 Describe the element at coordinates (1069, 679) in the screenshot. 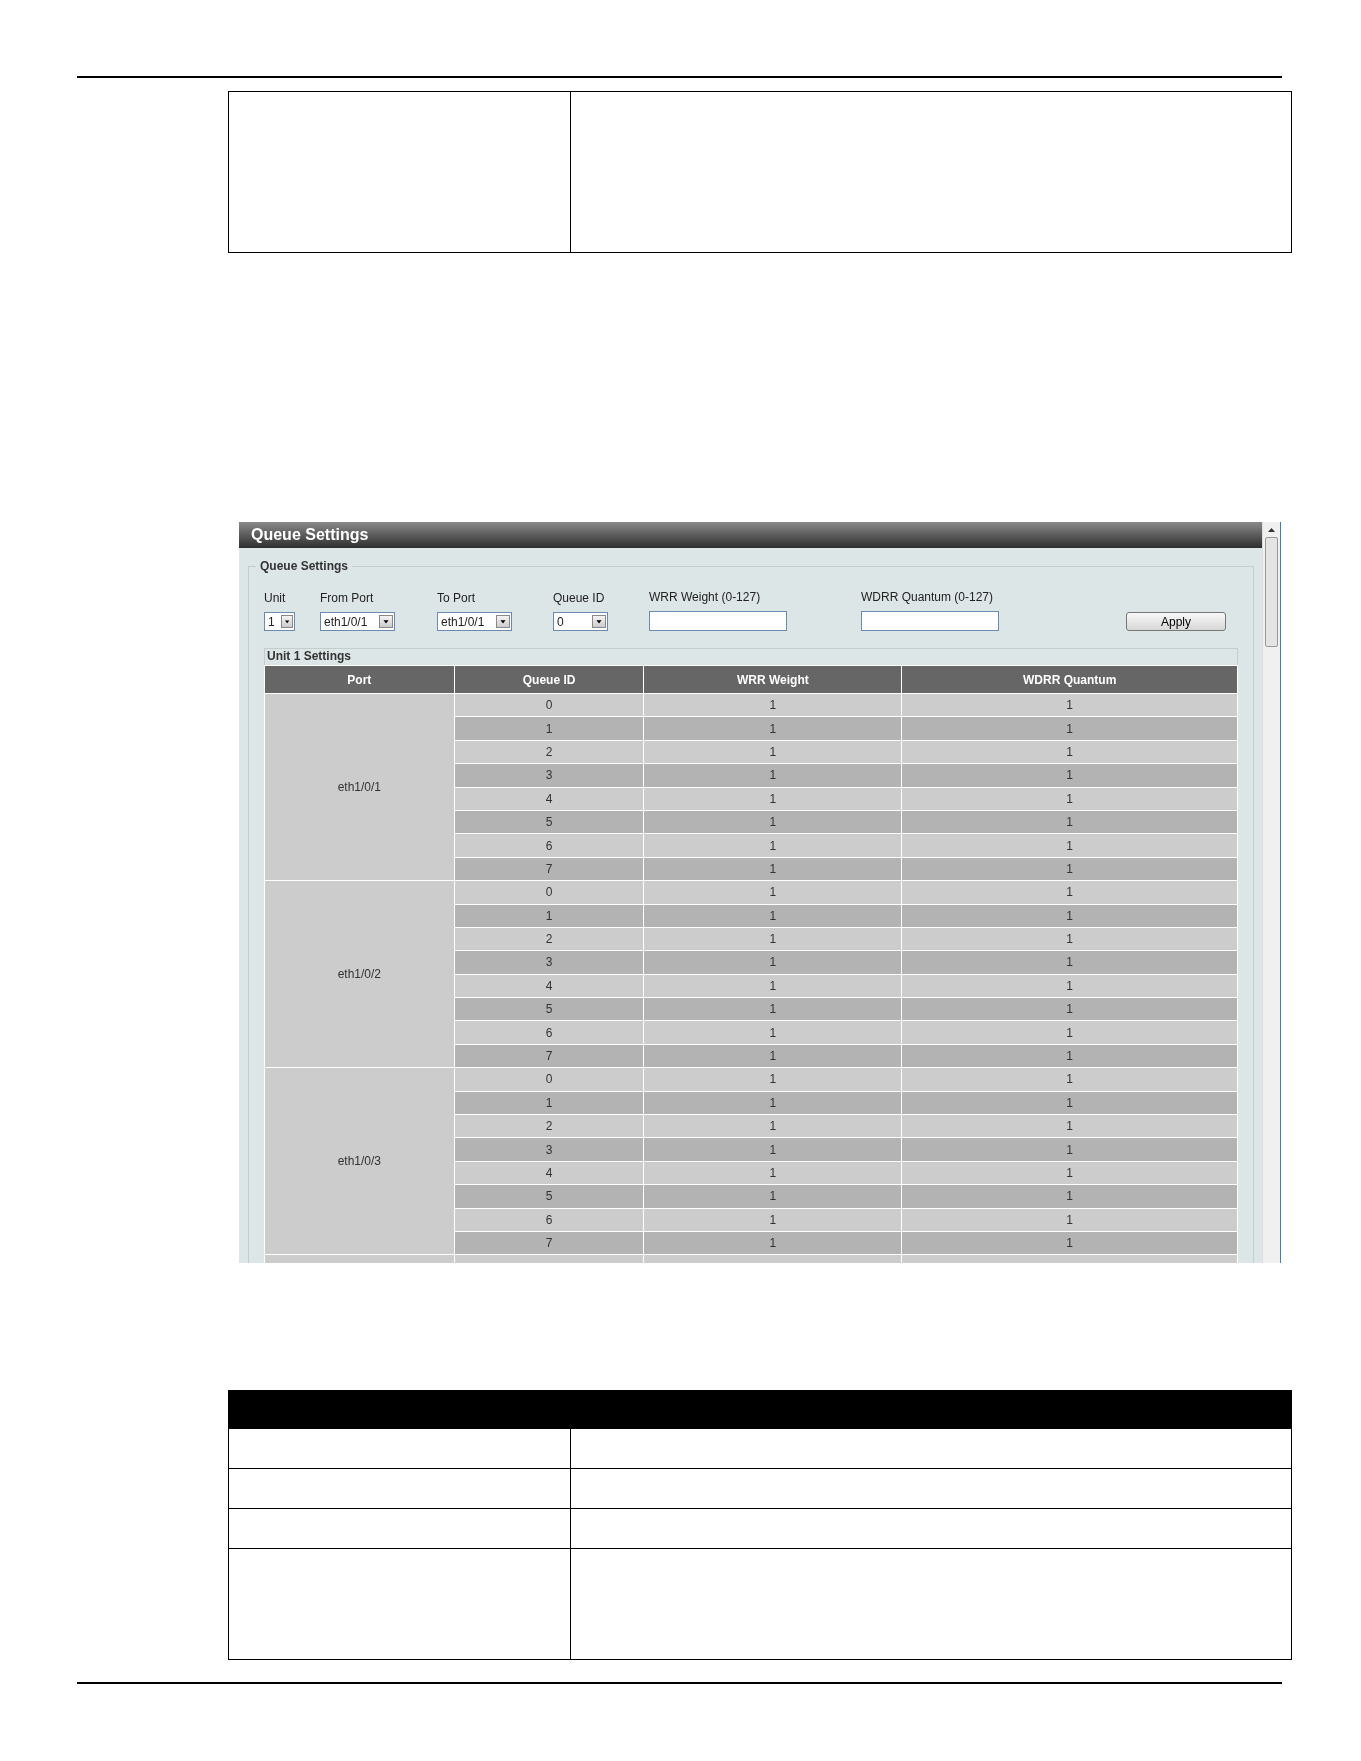

I see `column-header: WDRR Quantum` at that location.